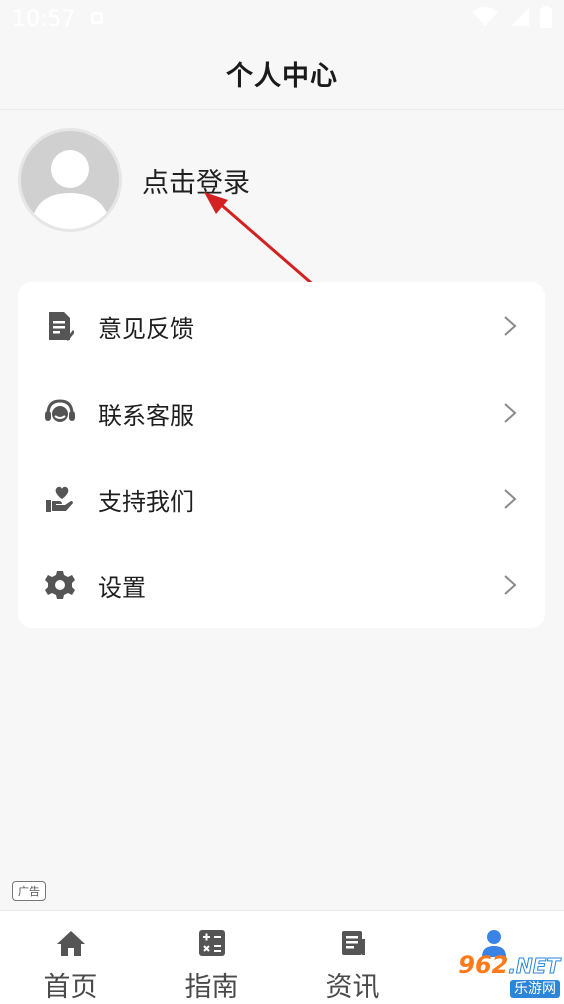 This screenshot has width=564, height=1004. What do you see at coordinates (146, 415) in the screenshot?
I see `menu-item-label: 联系客服` at bounding box center [146, 415].